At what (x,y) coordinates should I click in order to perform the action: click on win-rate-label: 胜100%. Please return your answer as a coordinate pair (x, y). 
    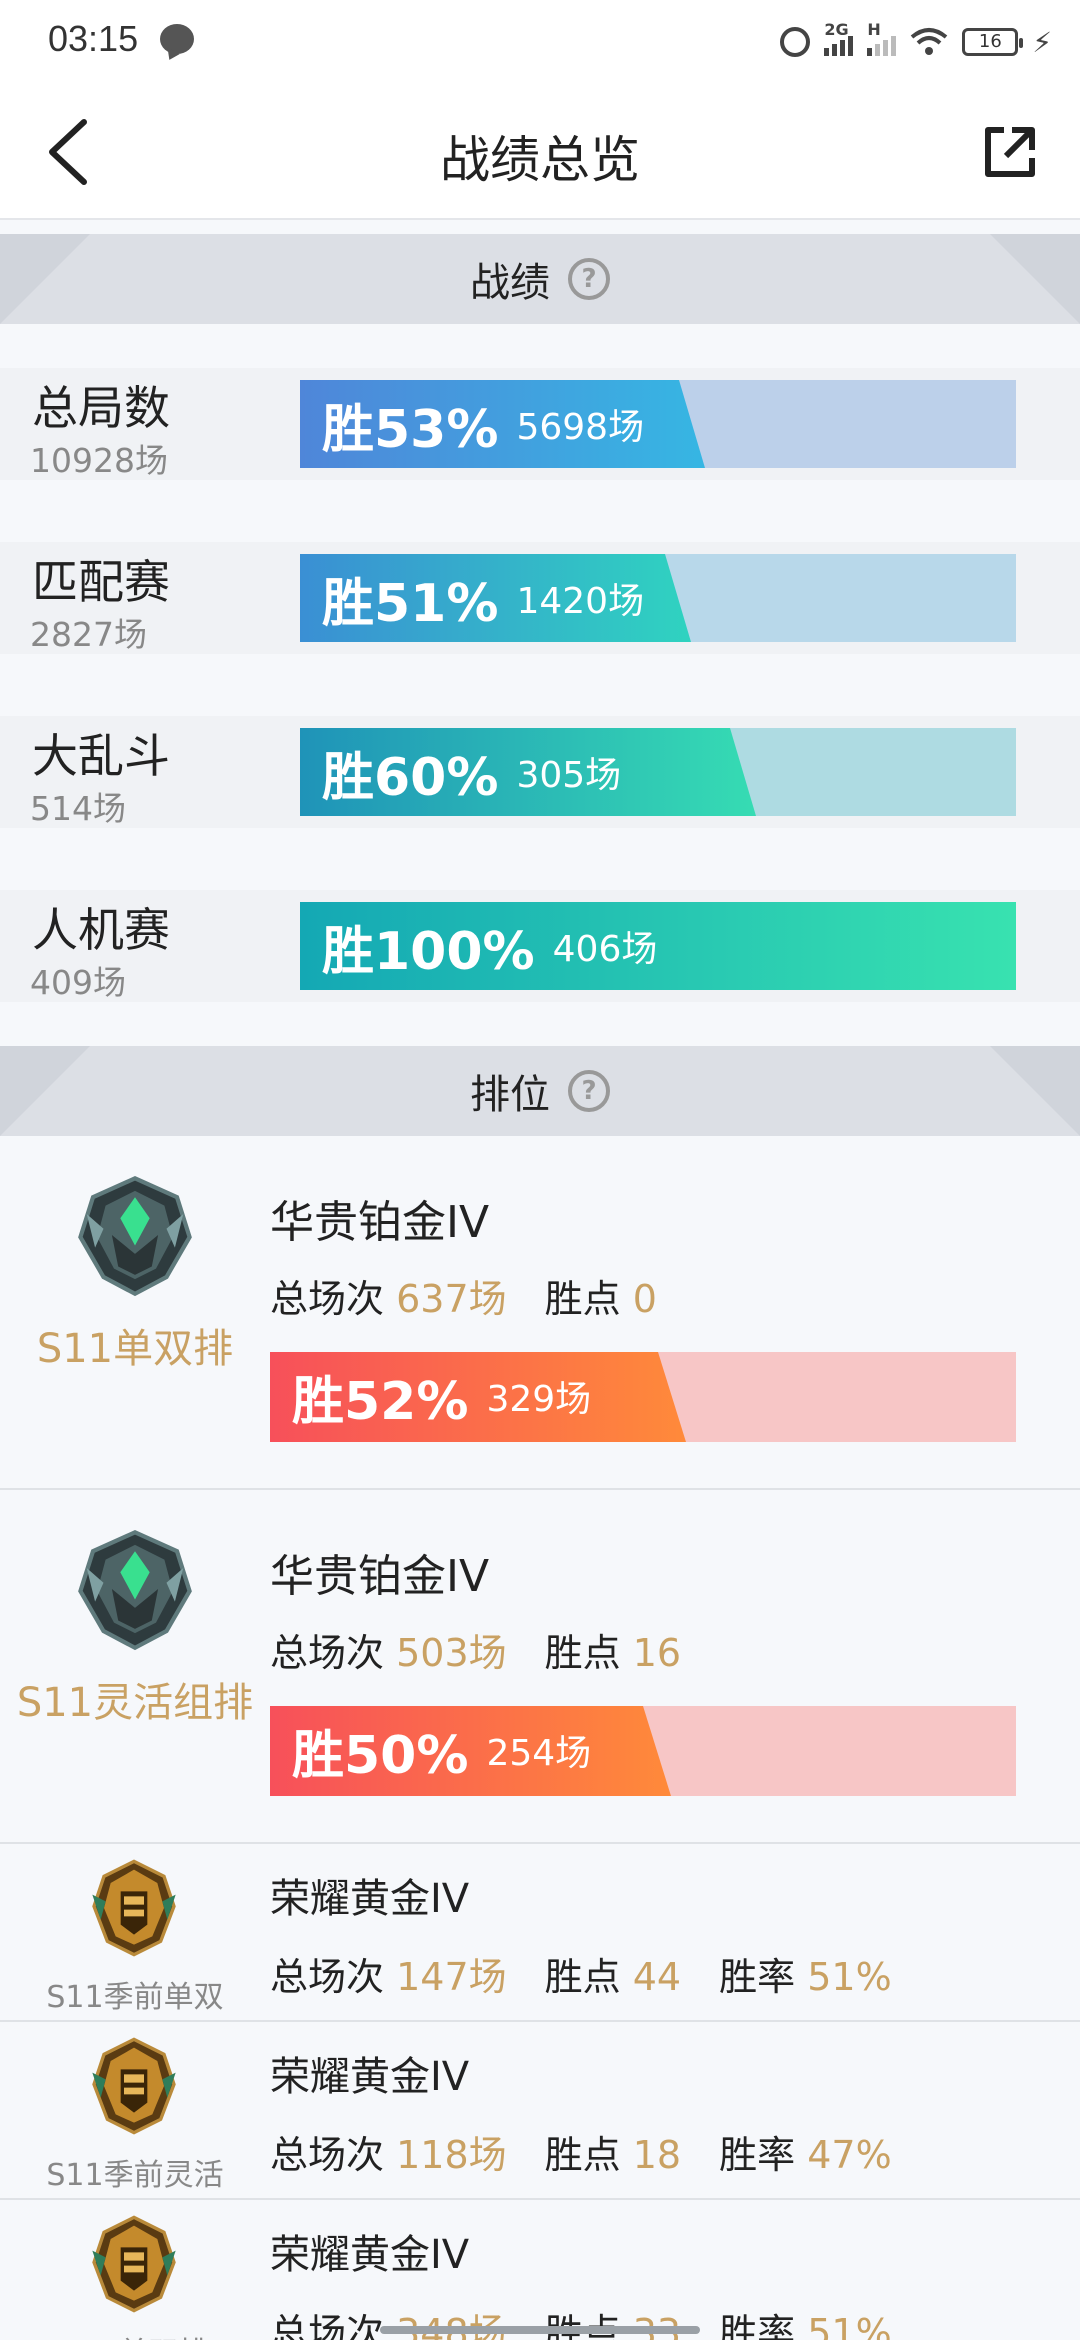
    Looking at the image, I should click on (428, 951).